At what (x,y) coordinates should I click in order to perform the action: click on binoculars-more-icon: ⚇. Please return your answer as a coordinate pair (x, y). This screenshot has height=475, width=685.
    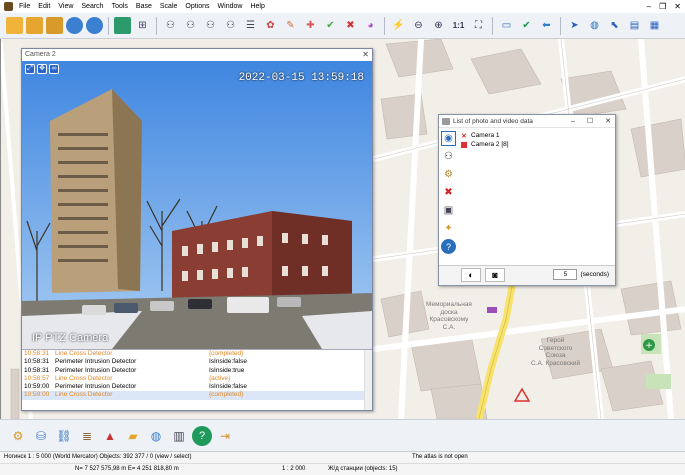
    Looking at the image, I should click on (210, 25).